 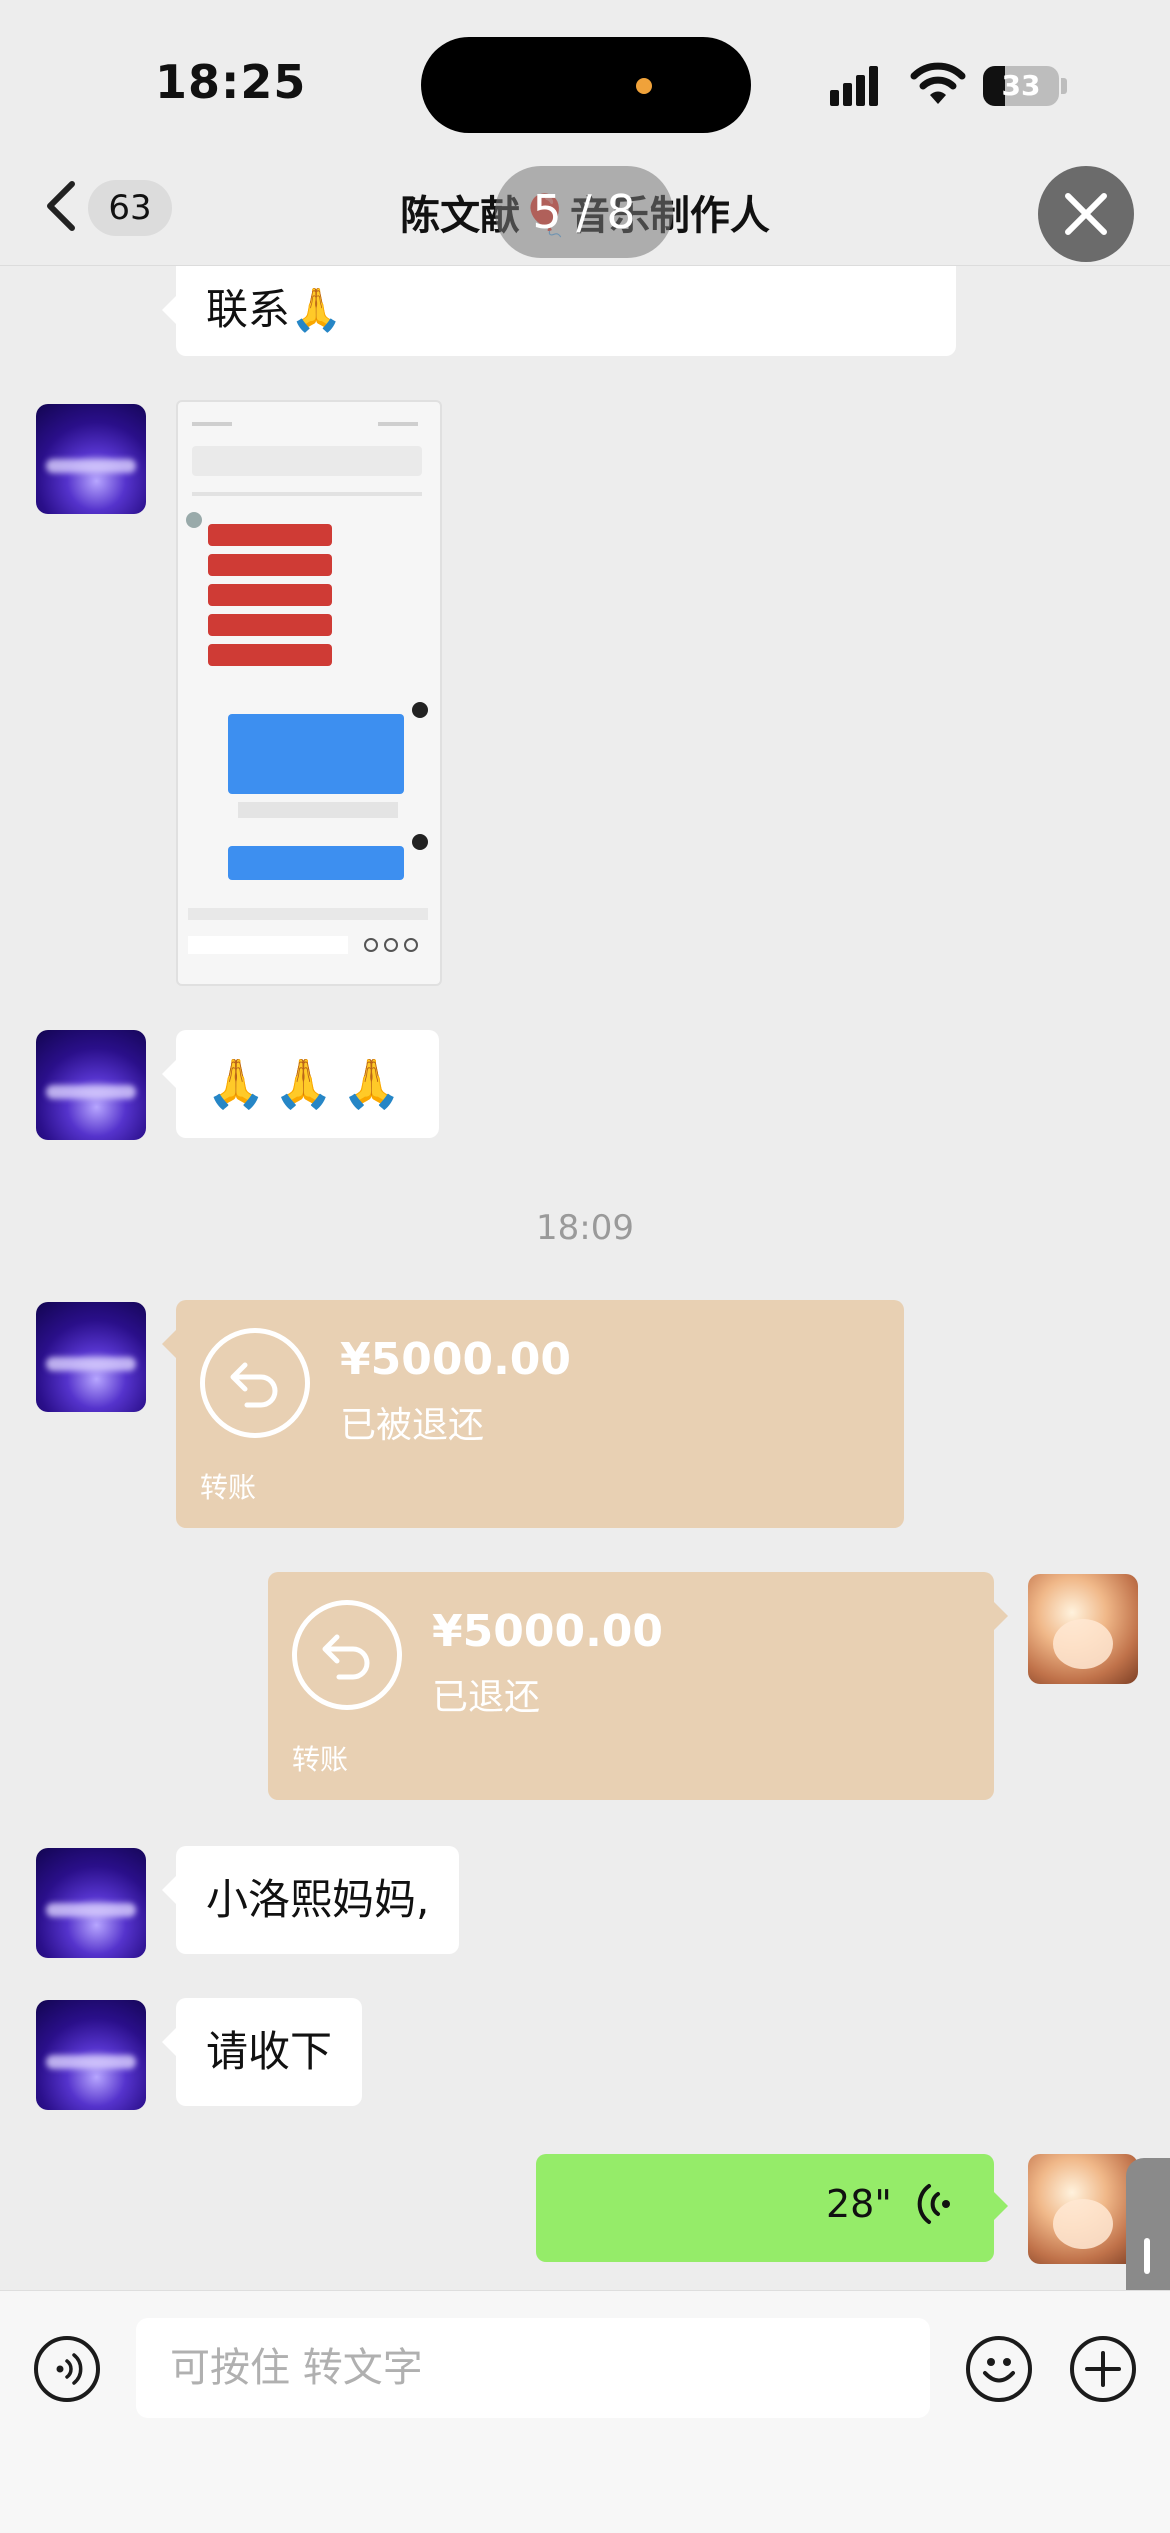 I want to click on voice-duration: 28", so click(x=859, y=2204).